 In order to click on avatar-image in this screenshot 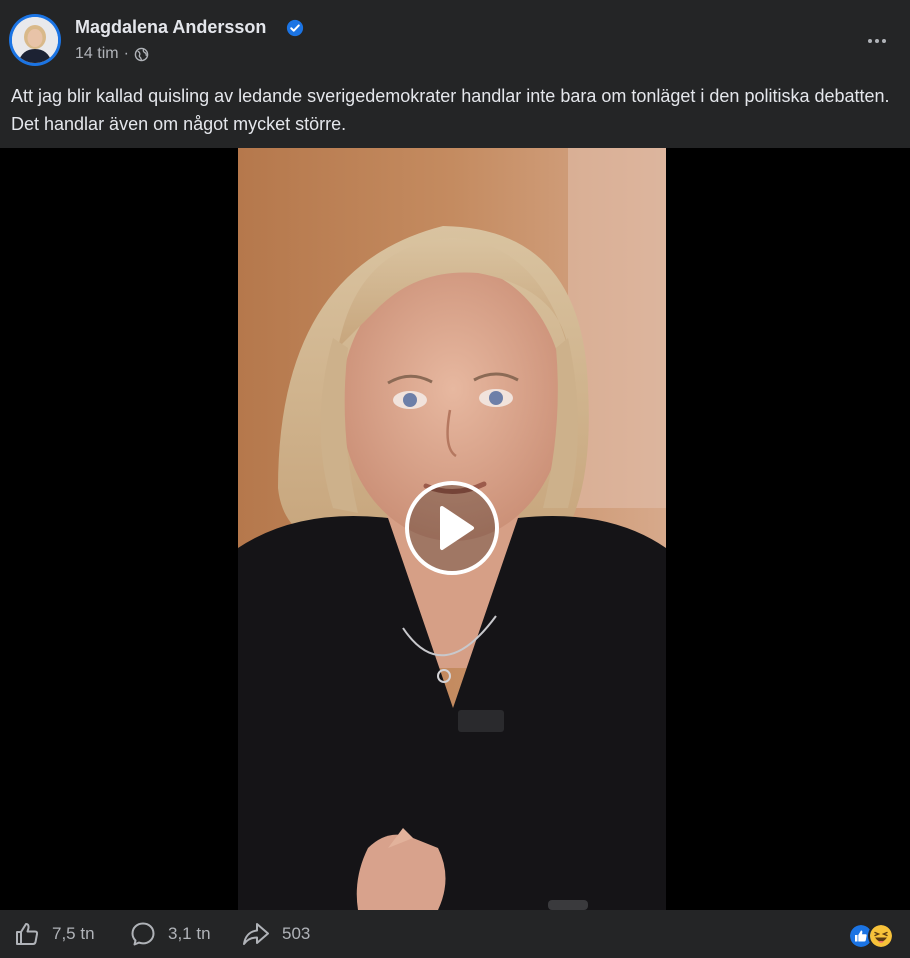, I will do `click(35, 40)`.